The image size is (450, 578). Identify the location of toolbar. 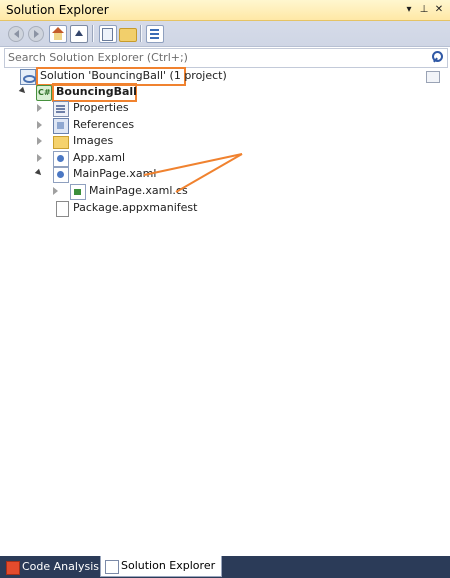
(225, 34).